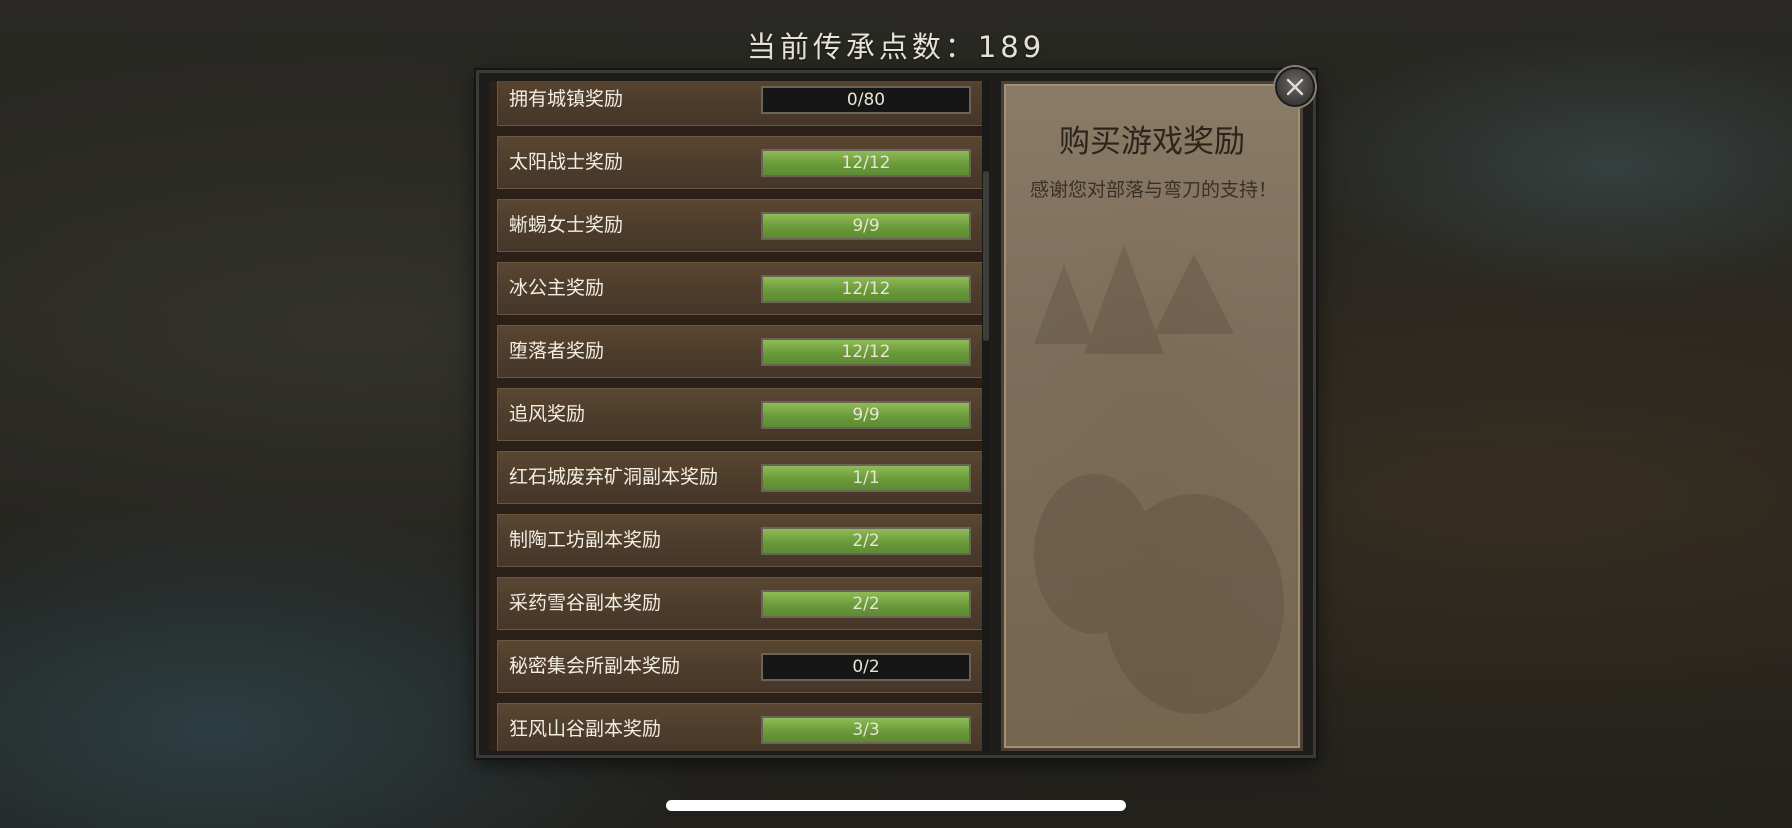 The height and width of the screenshot is (828, 1792). I want to click on legacy-points-title: 当前传承点数：189, so click(896, 47).